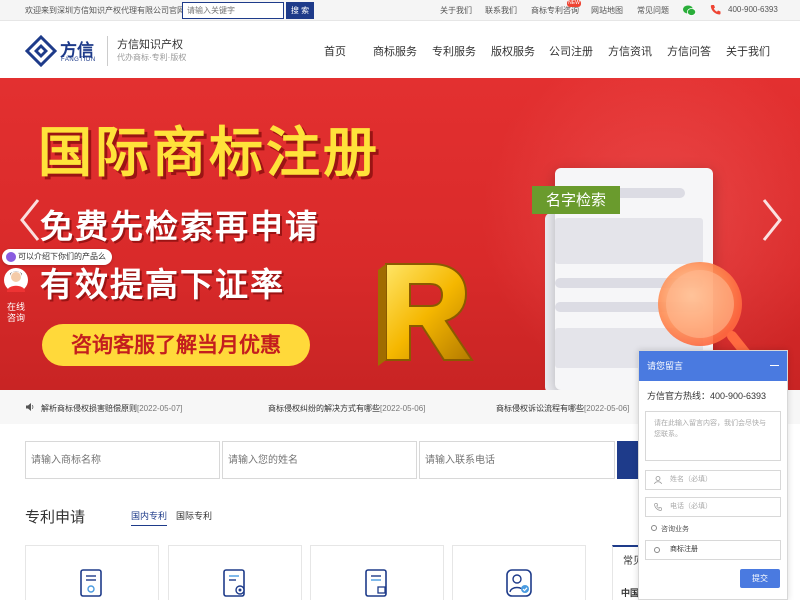  Describe the element at coordinates (335, 51) in the screenshot. I see `nav-home: 首页` at that location.